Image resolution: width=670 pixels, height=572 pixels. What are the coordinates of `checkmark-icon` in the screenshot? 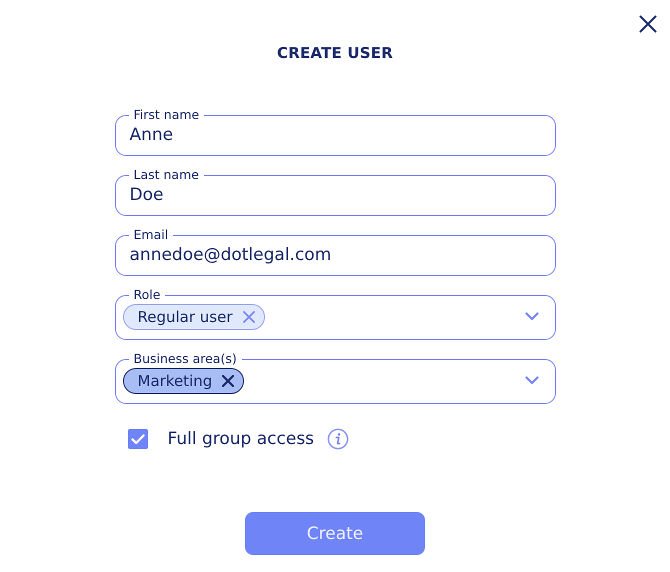 It's located at (137, 439).